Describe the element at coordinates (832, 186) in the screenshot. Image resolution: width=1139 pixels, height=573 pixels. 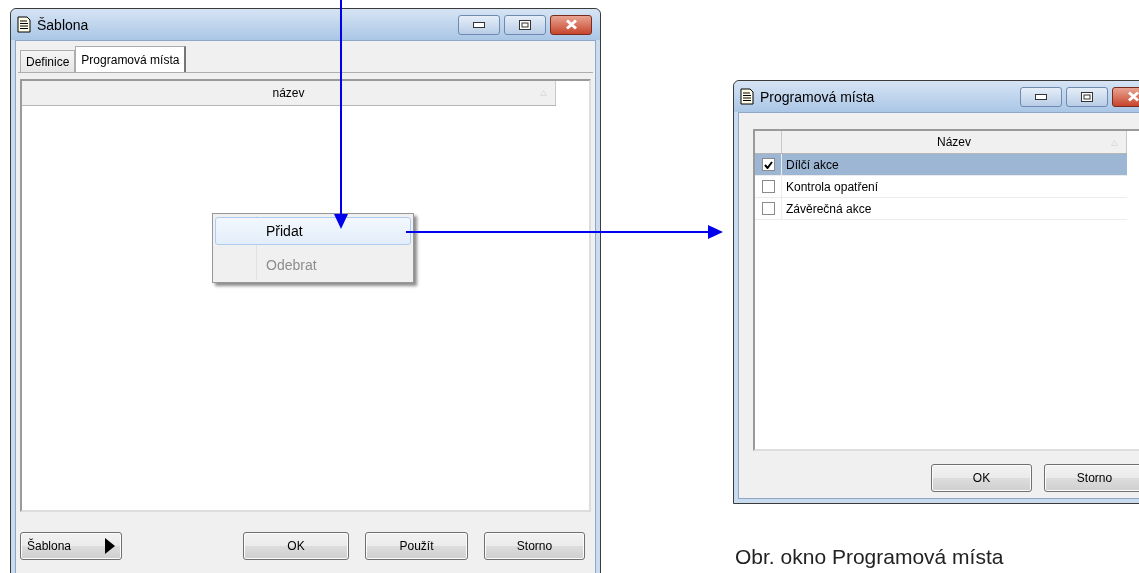
I see `row-label: Kontrola opatření` at that location.